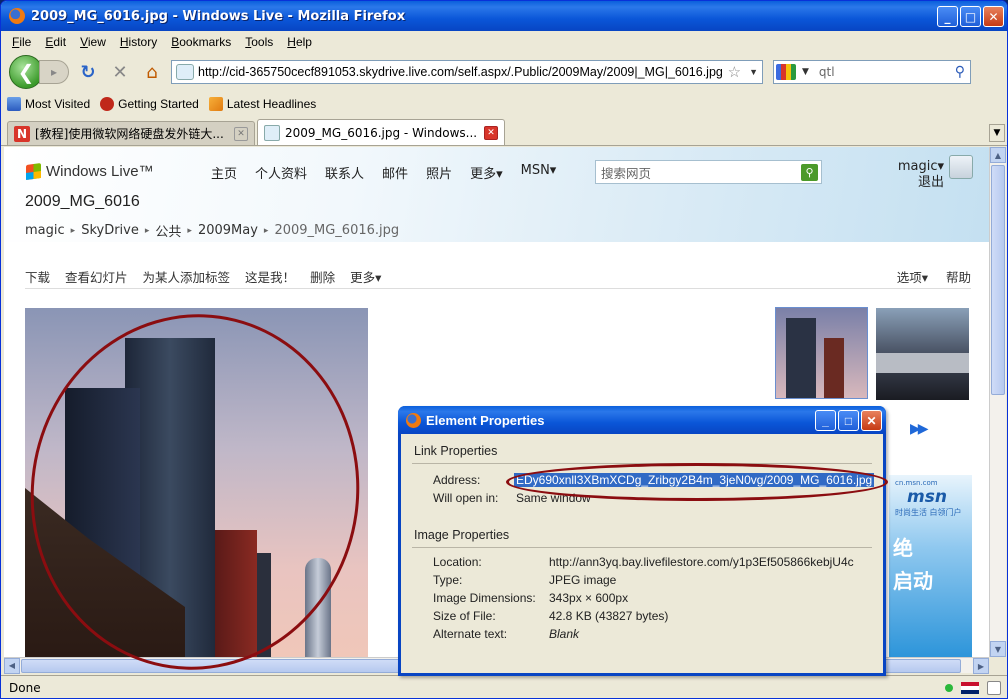  Describe the element at coordinates (912, 276) in the screenshot. I see `options-link: 选项▾` at that location.